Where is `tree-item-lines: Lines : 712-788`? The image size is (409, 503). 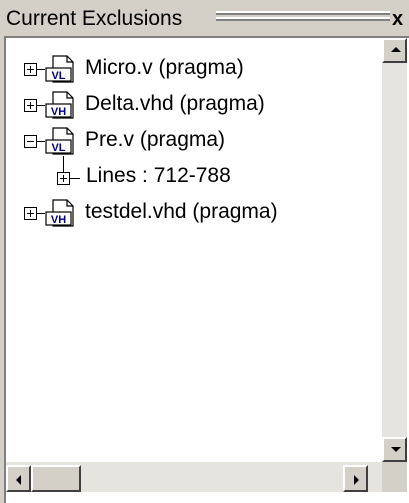
tree-item-lines: Lines : 712-788 is located at coordinates (194, 177).